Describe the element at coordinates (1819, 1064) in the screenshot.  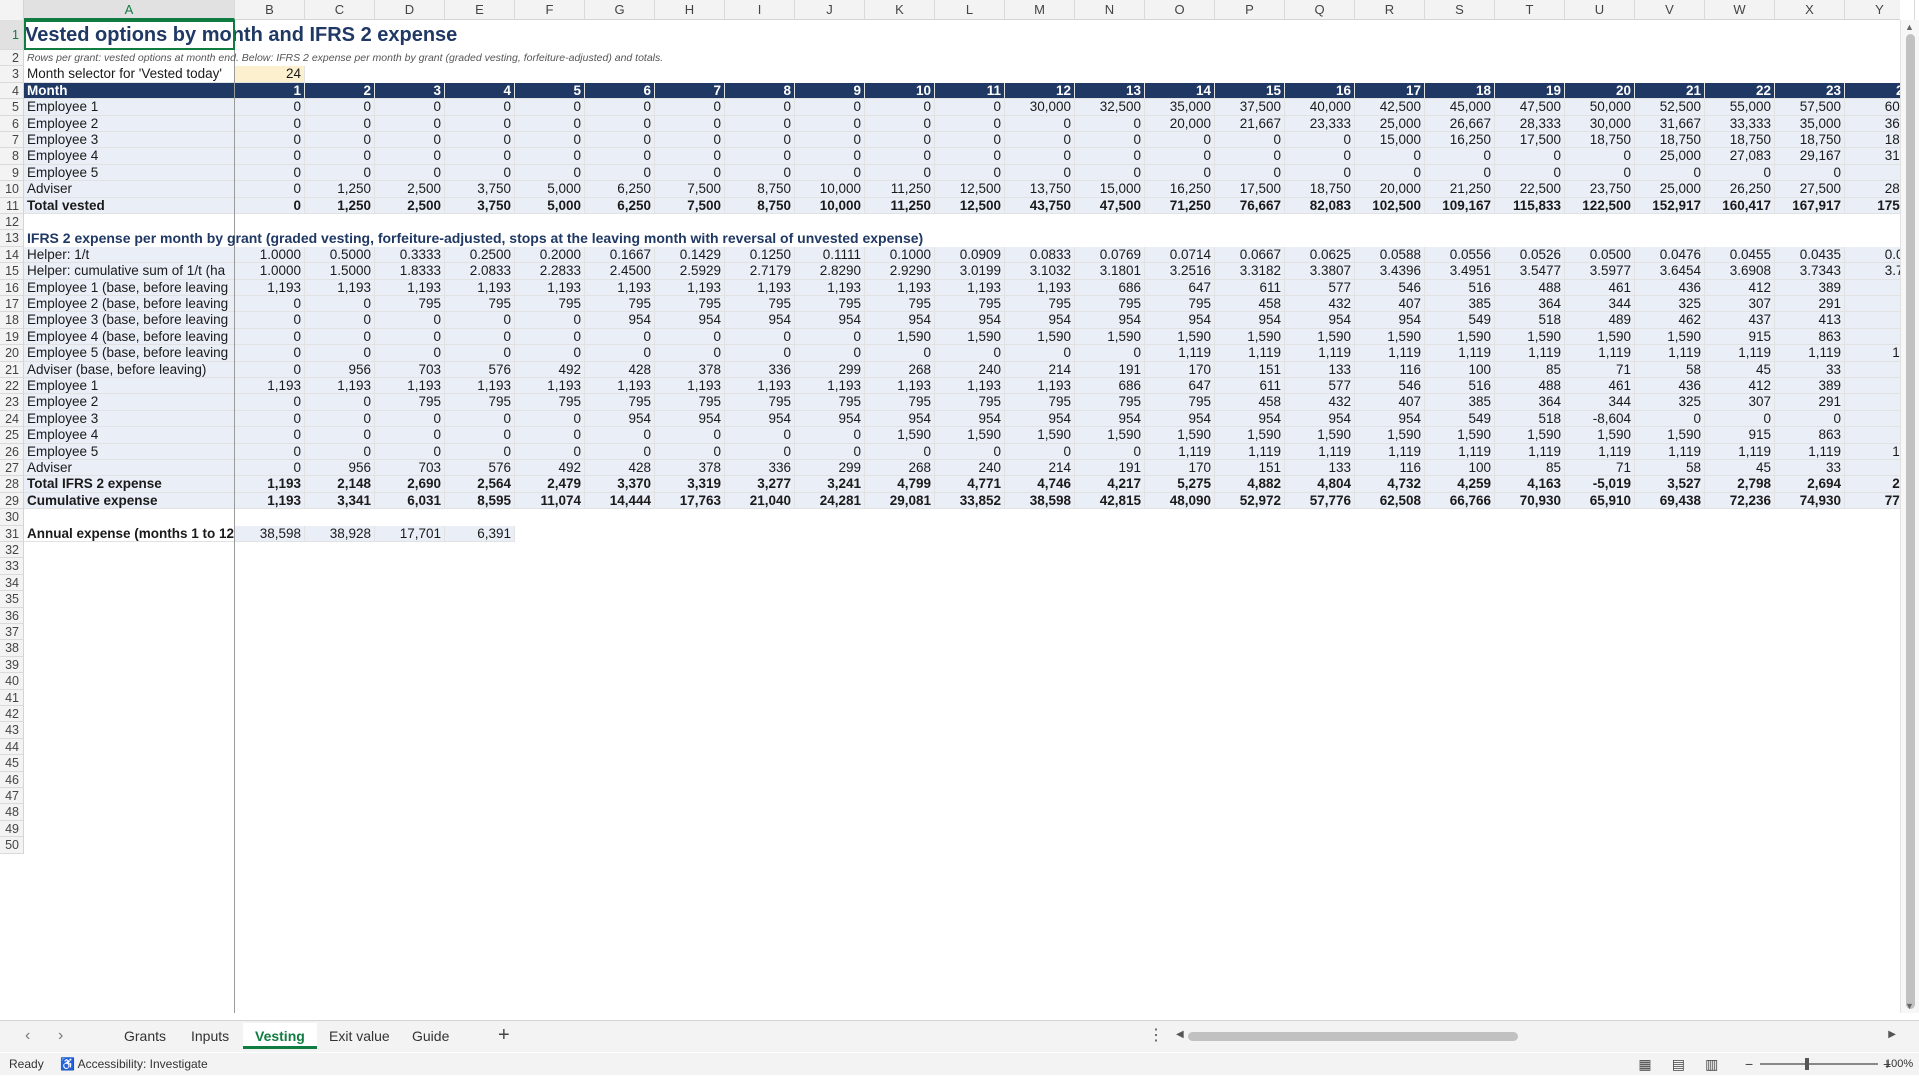
I see `zoom-slider` at that location.